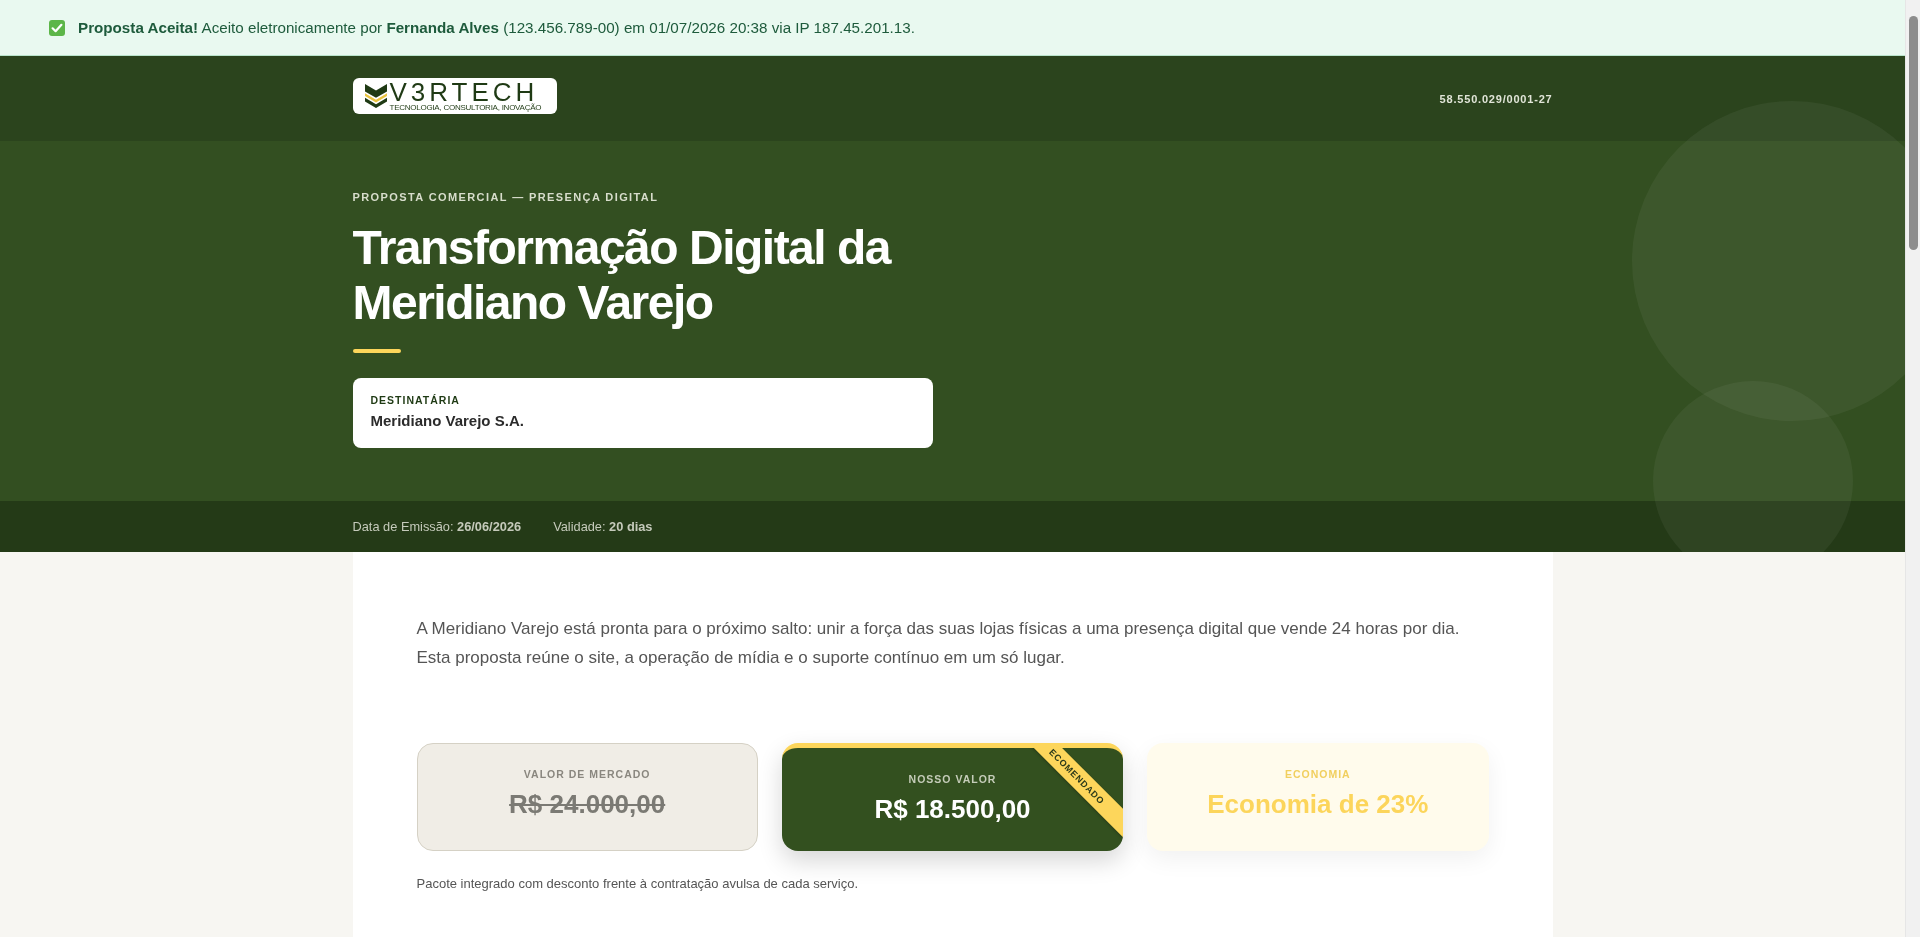 The image size is (1920, 937). I want to click on price-label: ECONOMIA, so click(1317, 774).